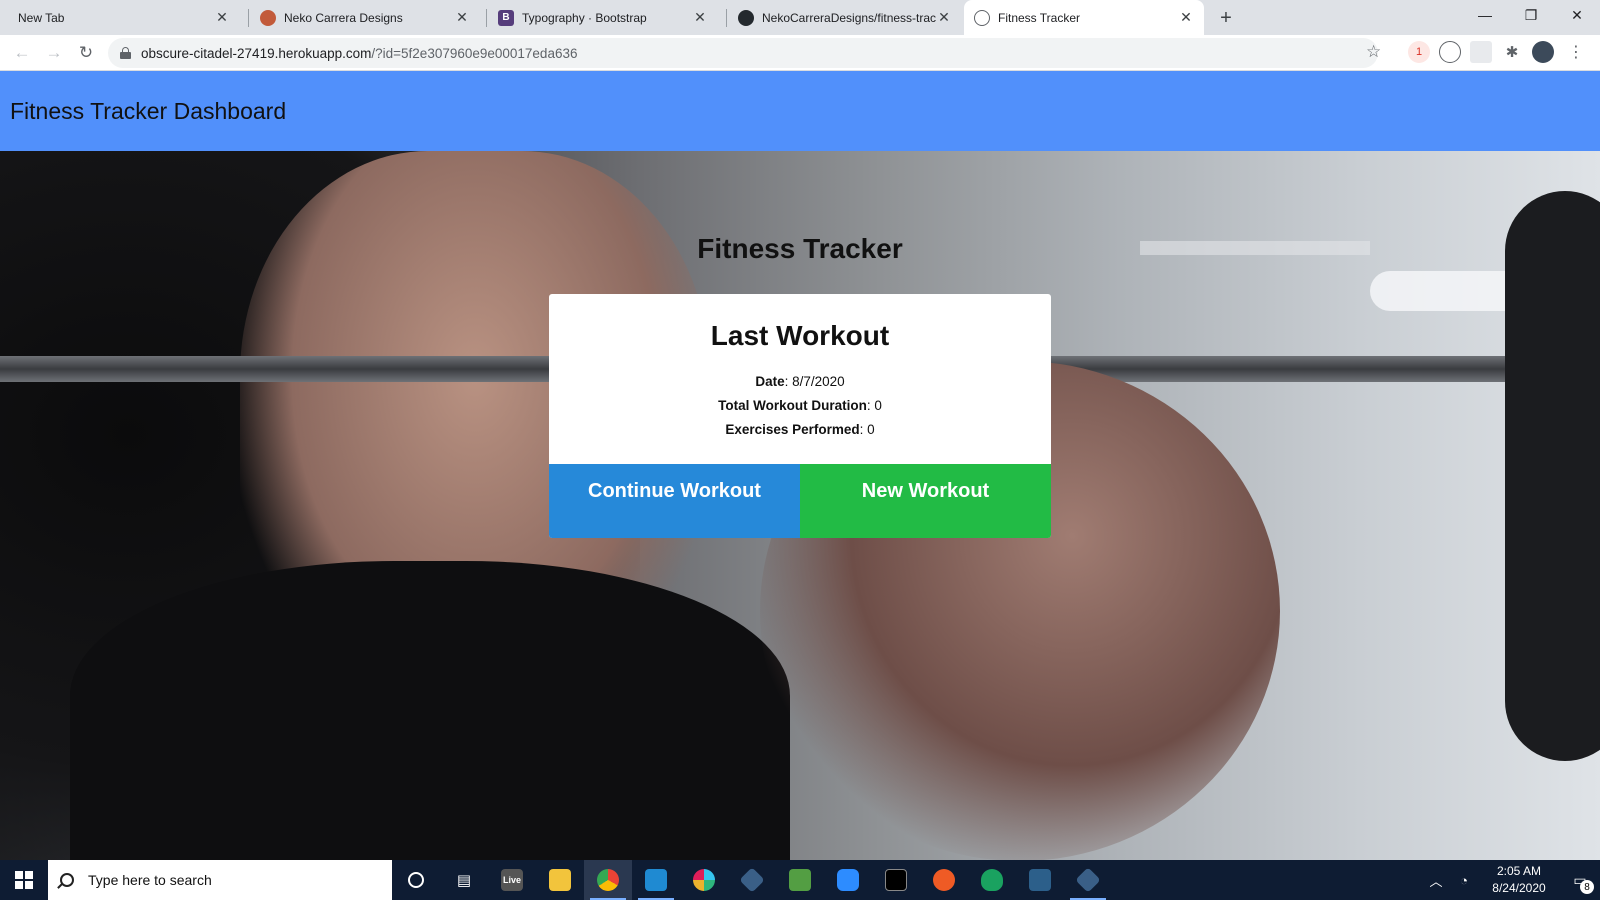 The image size is (1600, 900). What do you see at coordinates (1543, 52) in the screenshot?
I see `profile-avatar` at bounding box center [1543, 52].